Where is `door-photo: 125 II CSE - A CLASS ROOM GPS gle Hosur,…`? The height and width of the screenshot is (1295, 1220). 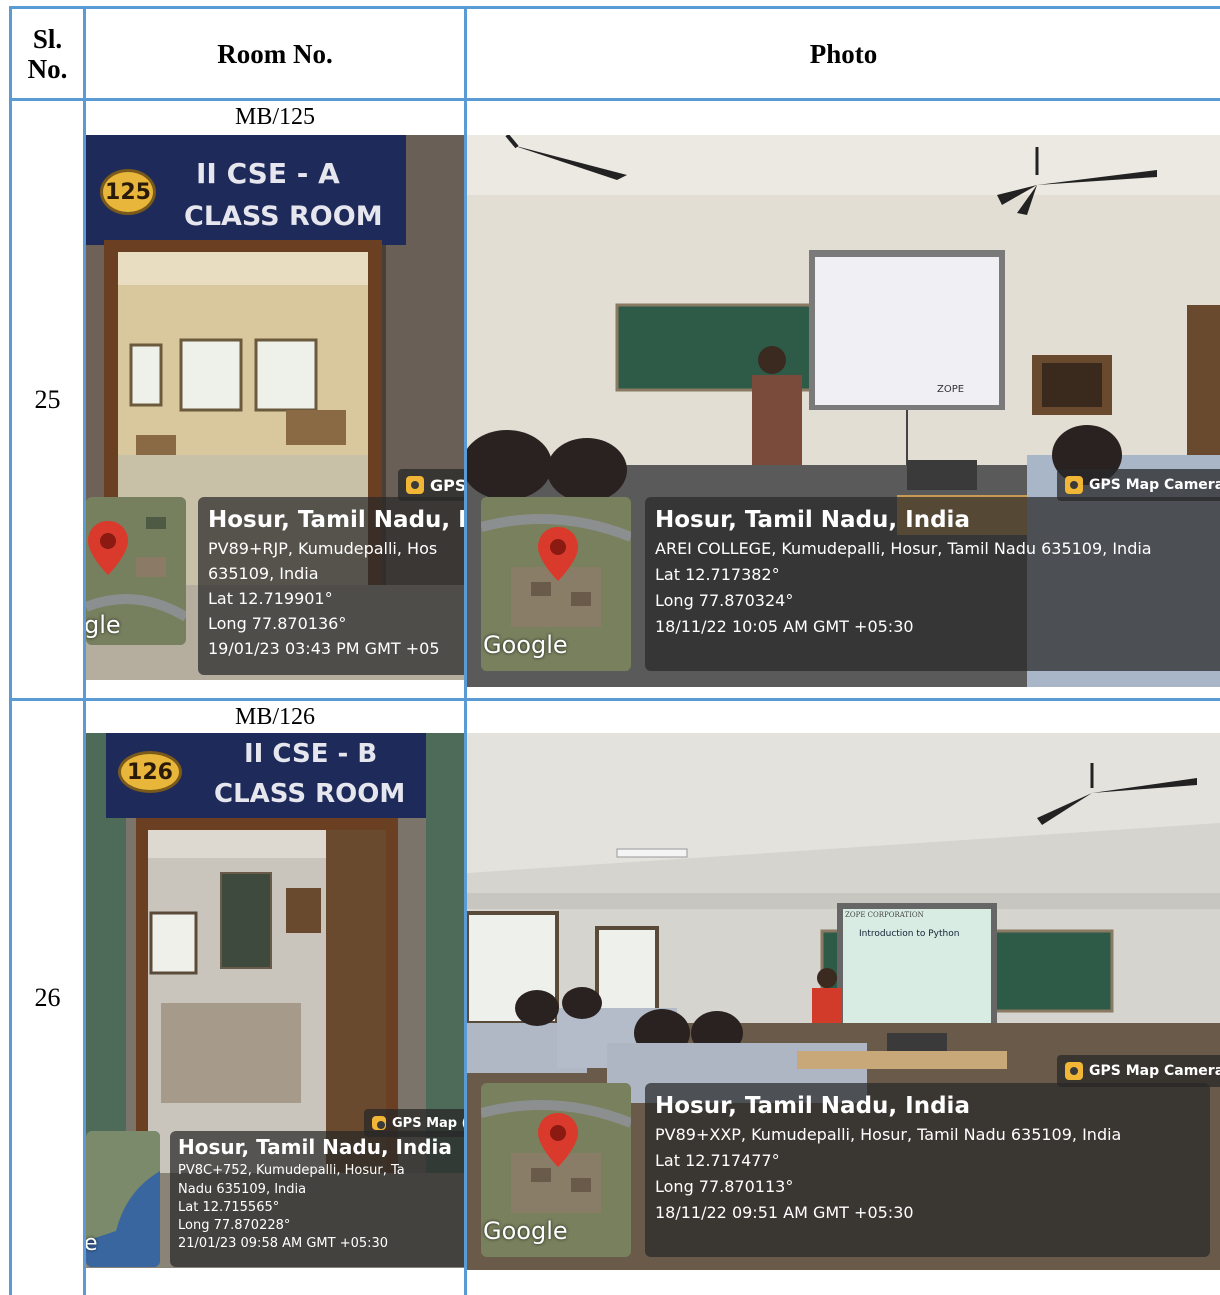
door-photo: 125 II CSE - A CLASS ROOM GPS gle Hosur,… is located at coordinates (275, 407).